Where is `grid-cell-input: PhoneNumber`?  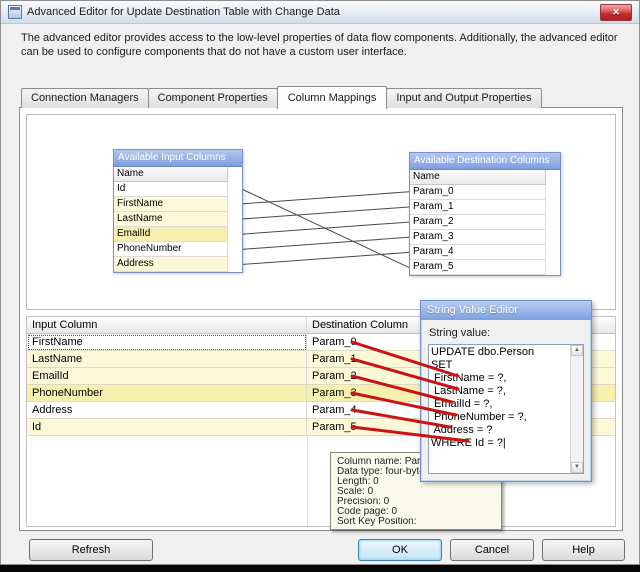 grid-cell-input: PhoneNumber is located at coordinates (167, 393).